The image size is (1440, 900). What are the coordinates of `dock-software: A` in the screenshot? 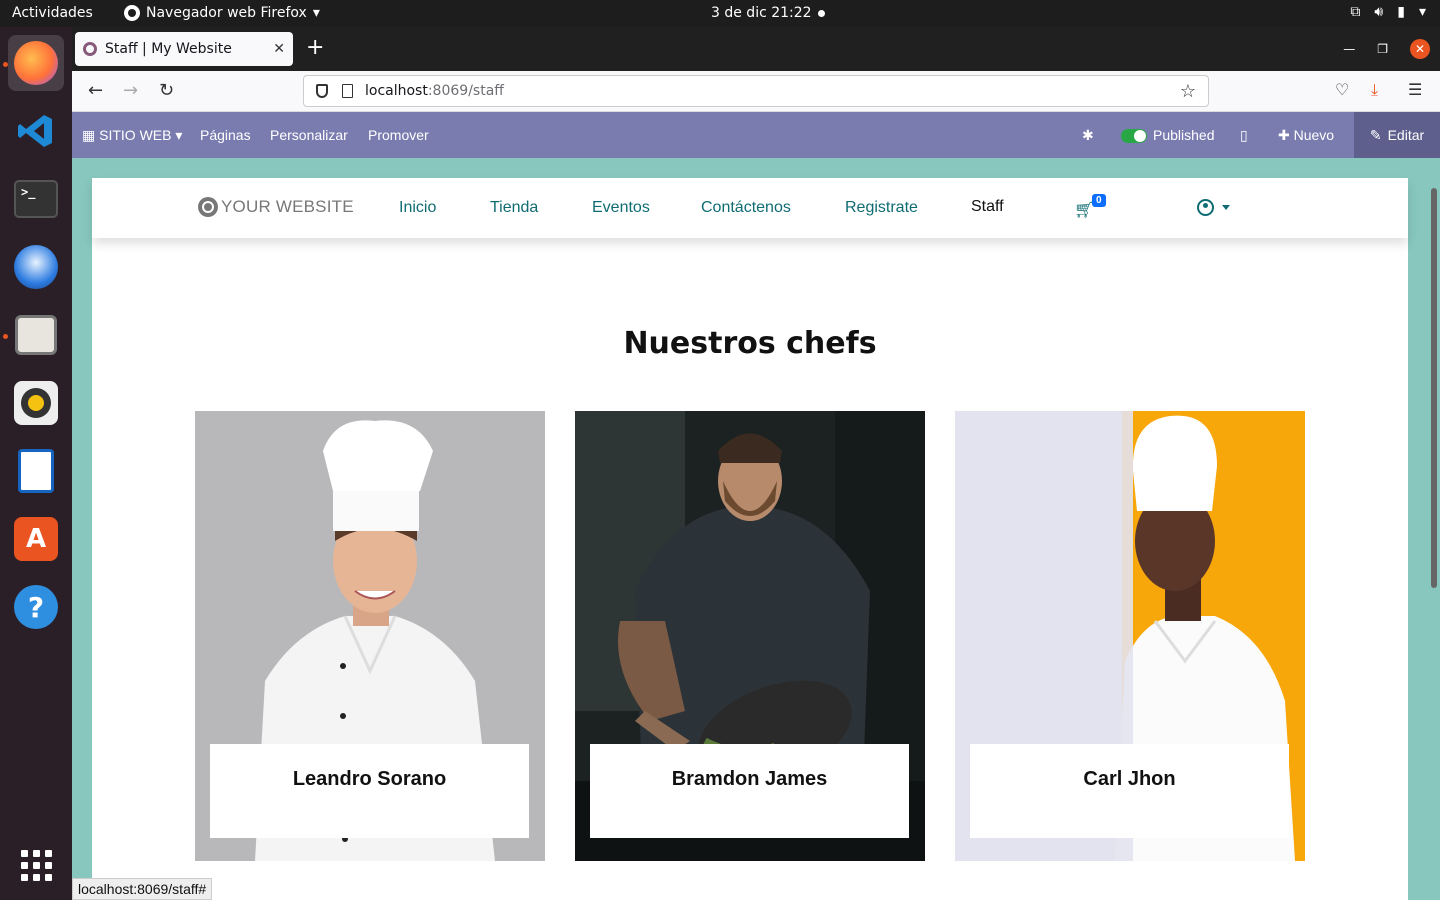 It's located at (36, 539).